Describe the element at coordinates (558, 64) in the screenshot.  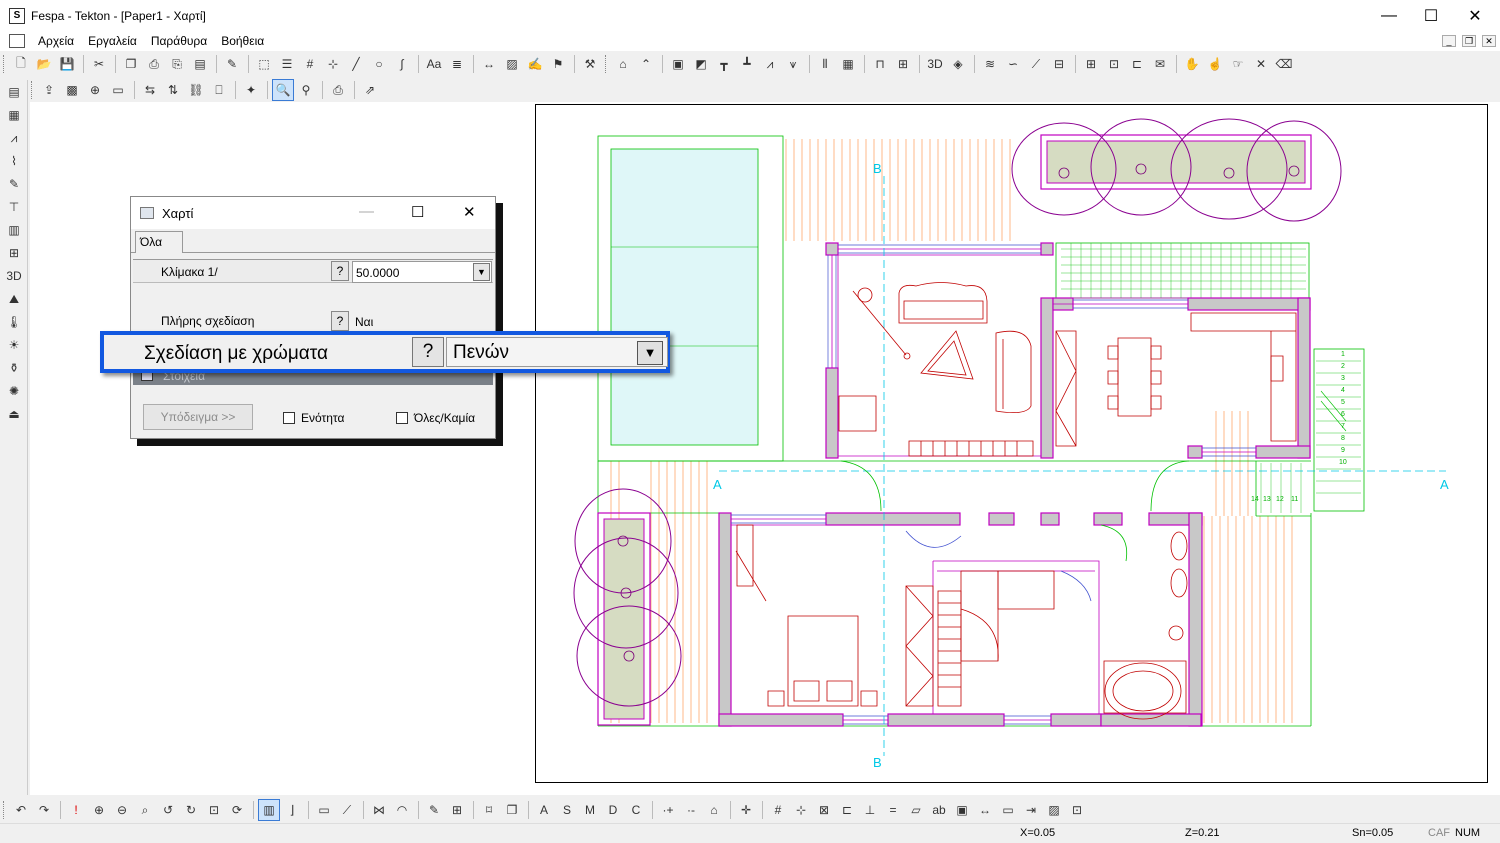
I see `symbol-icon: ⚑` at that location.